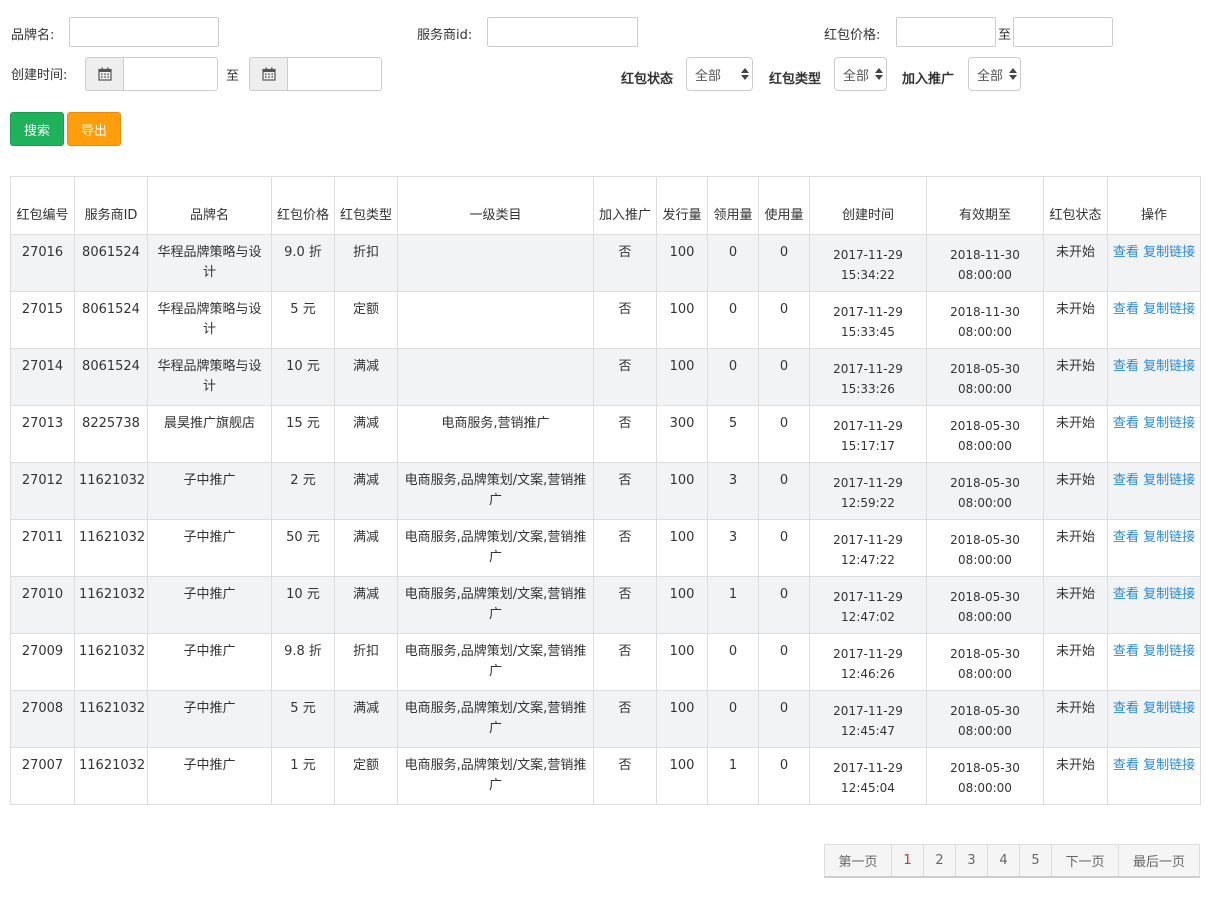  Describe the element at coordinates (42, 434) in the screenshot. I see `cell-coupon-id: 27013` at that location.